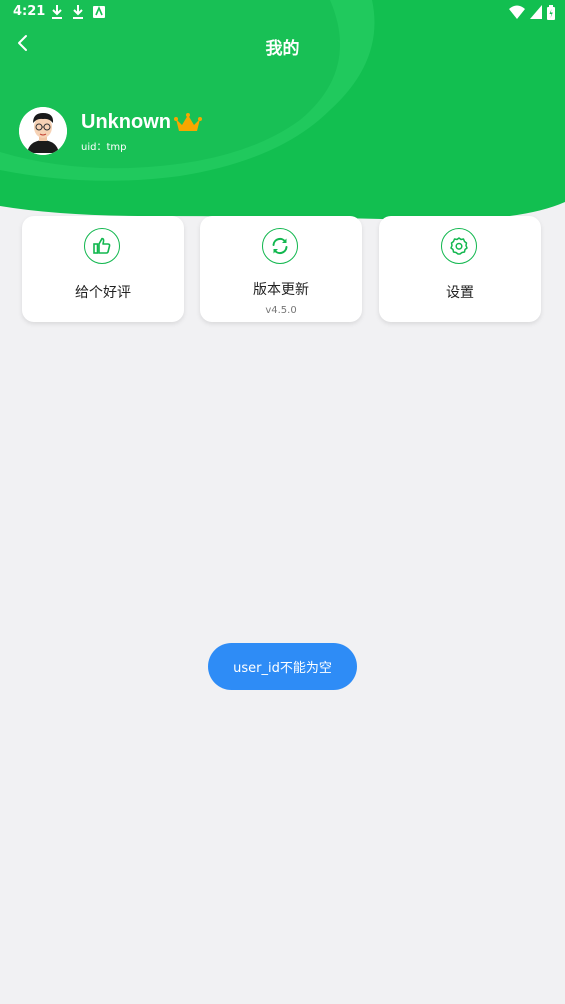  What do you see at coordinates (551, 12) in the screenshot?
I see `battery-icon` at bounding box center [551, 12].